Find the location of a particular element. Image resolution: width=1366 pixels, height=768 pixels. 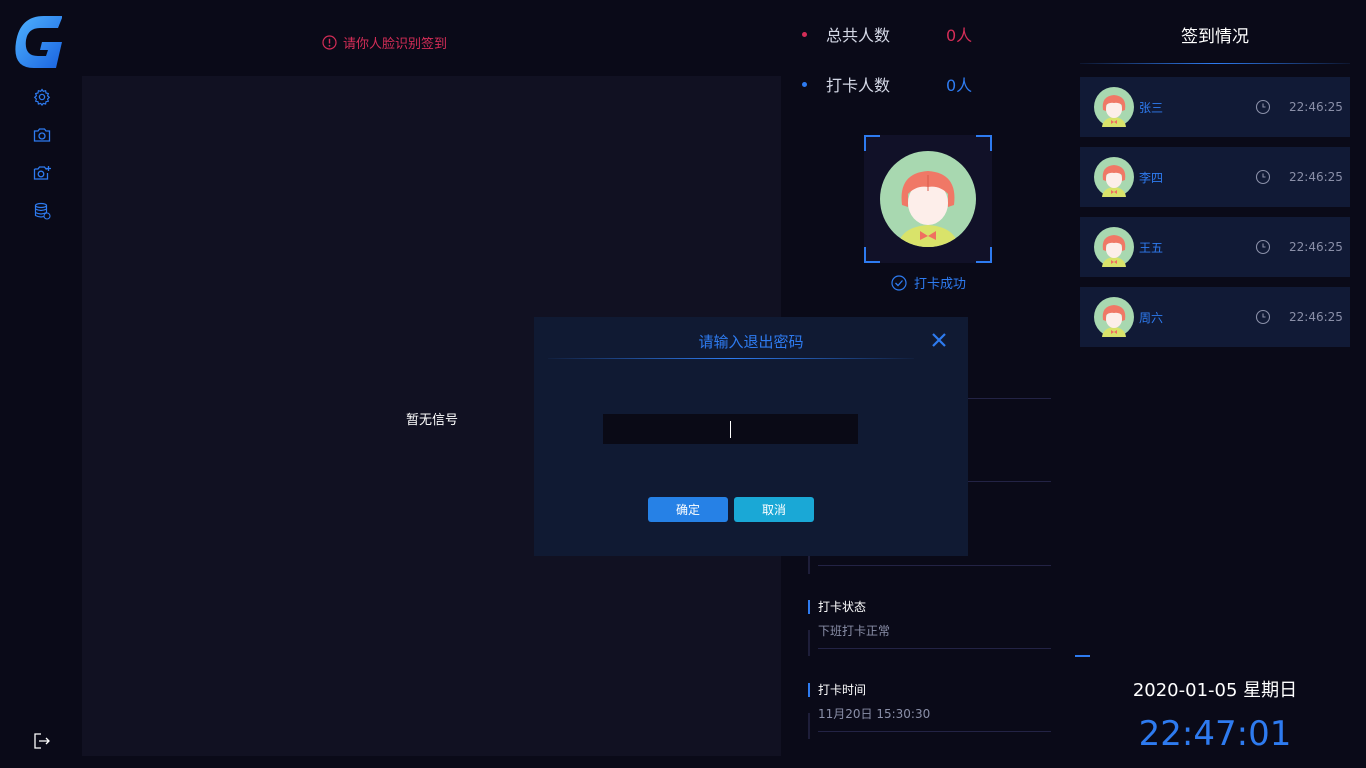

info-title: 打卡时间 is located at coordinates (929, 690).